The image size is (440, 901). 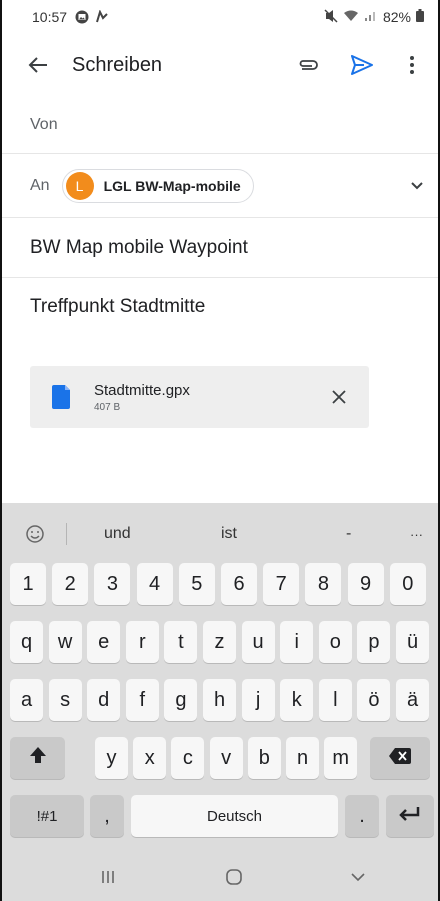 I want to click on signal-icon, so click(x=371, y=17).